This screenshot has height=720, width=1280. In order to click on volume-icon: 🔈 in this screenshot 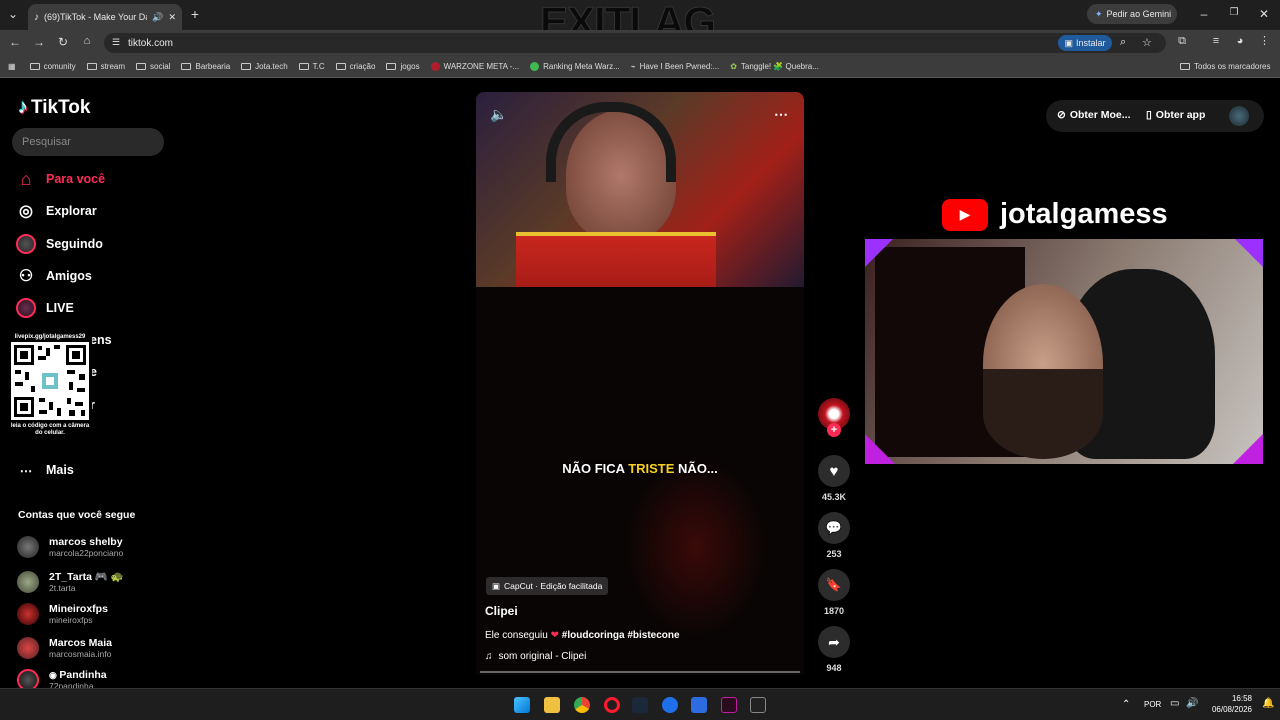, I will do `click(498, 114)`.